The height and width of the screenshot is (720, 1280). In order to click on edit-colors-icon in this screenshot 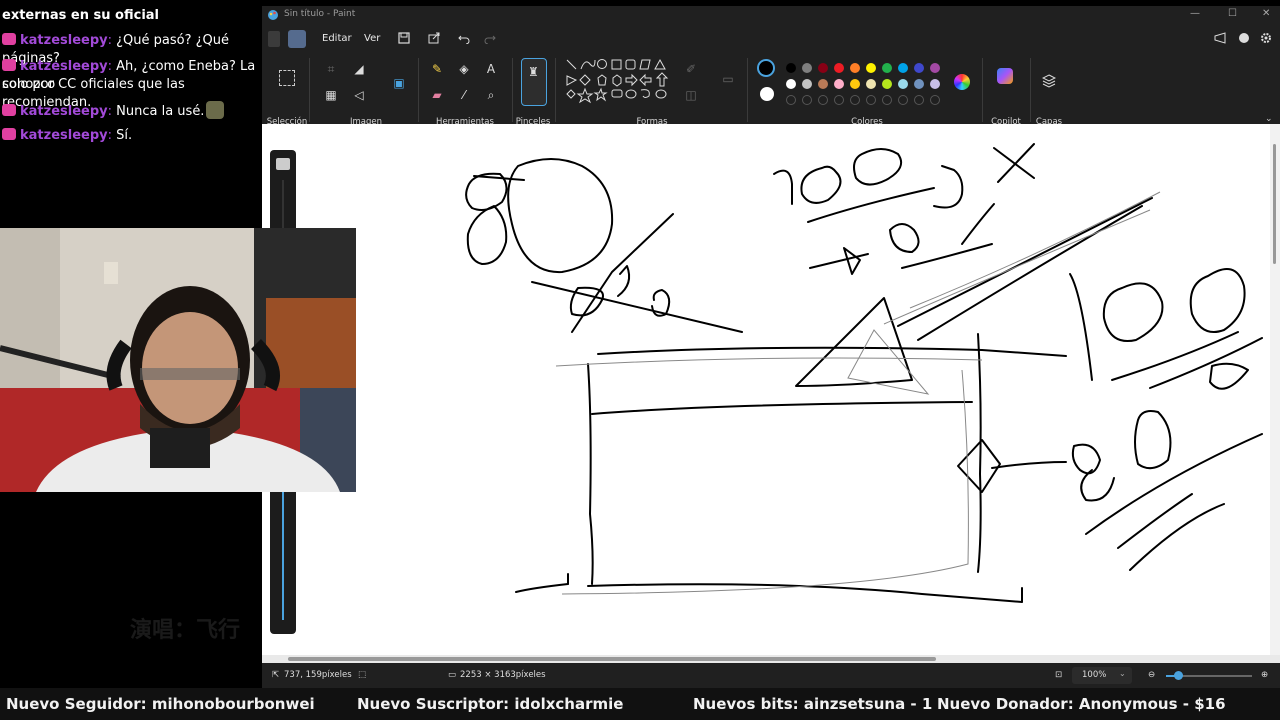, I will do `click(962, 82)`.